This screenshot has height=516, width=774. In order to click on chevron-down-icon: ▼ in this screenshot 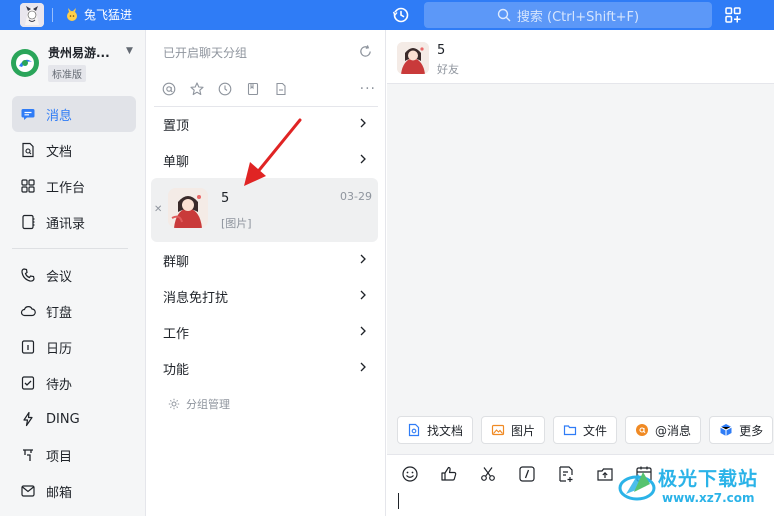, I will do `click(129, 51)`.